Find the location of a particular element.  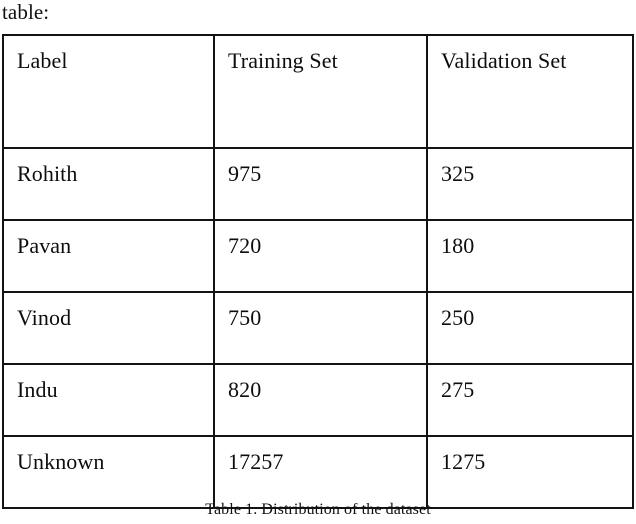

table-row: Pavan 720 180 is located at coordinates (318, 256).